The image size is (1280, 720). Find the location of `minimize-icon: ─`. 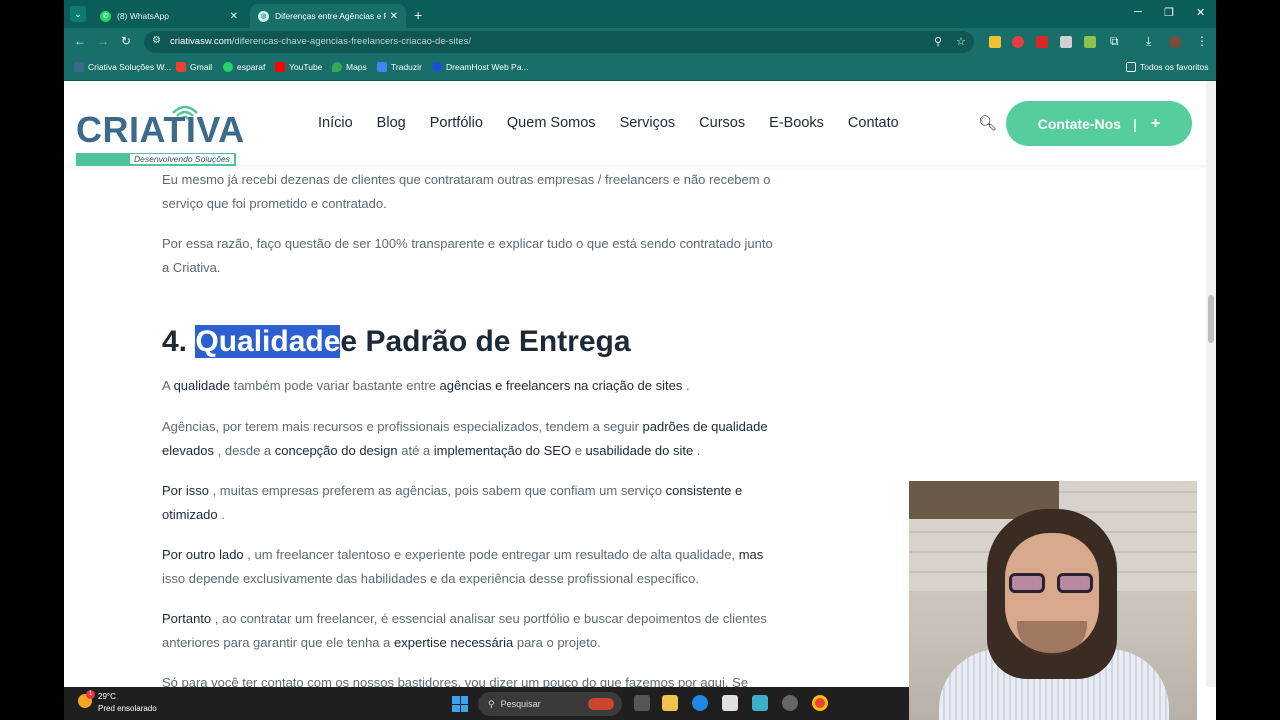

minimize-icon: ─ is located at coordinates (1138, 12).